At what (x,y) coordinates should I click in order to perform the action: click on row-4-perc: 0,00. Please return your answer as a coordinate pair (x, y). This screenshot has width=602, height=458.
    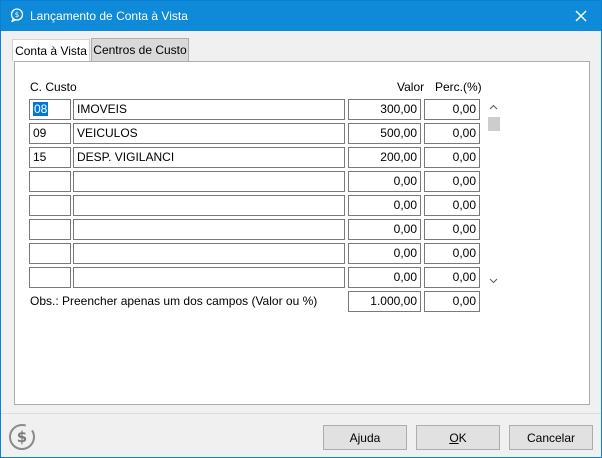
    Looking at the image, I should click on (452, 181).